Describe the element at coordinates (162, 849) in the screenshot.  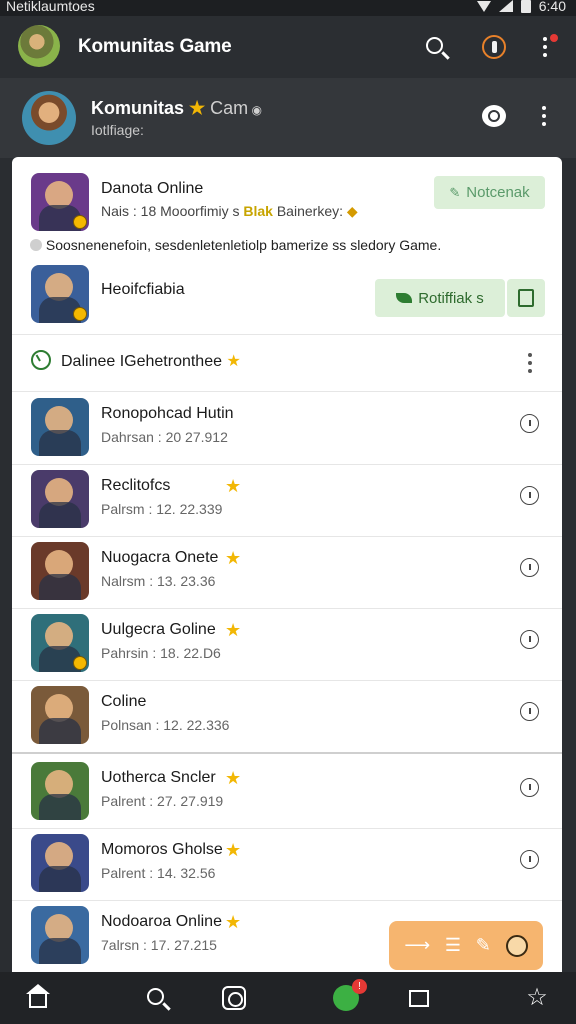
I see `game-name: Momoros Gholse` at that location.